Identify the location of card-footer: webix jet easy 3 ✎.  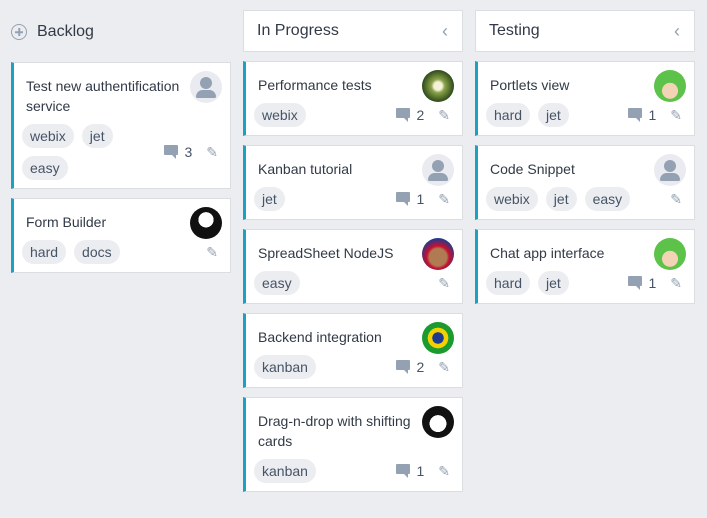
(122, 152).